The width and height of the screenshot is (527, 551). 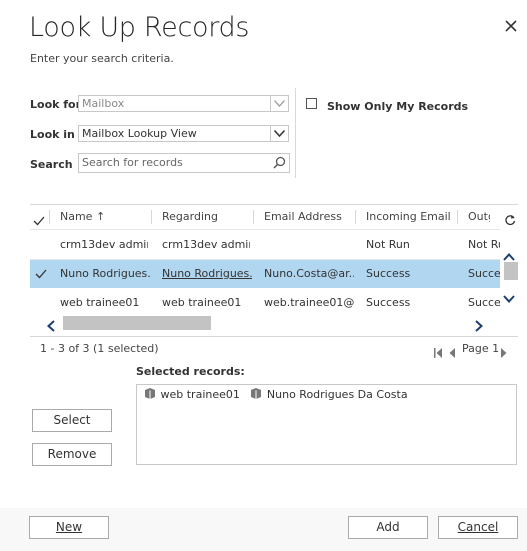 What do you see at coordinates (51, 326) in the screenshot?
I see `scroll-left-icon` at bounding box center [51, 326].